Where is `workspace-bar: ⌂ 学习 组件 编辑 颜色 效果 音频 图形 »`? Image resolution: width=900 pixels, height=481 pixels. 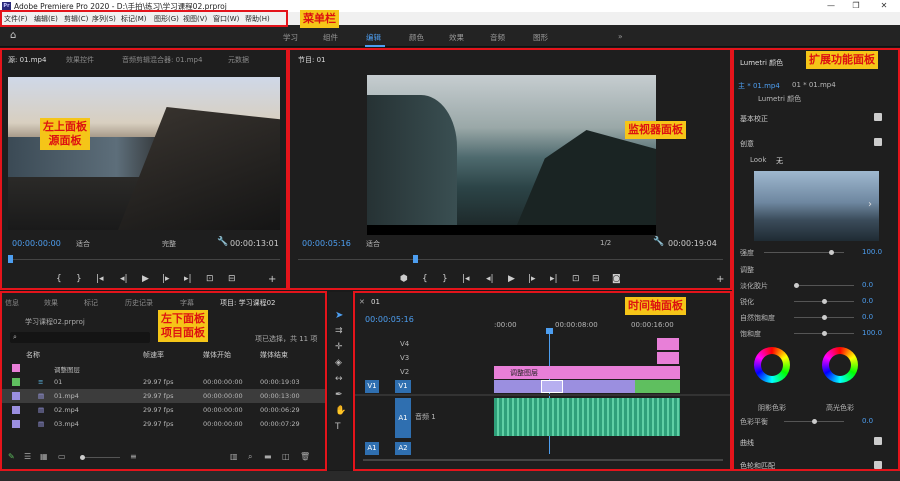 workspace-bar: ⌂ 学习 组件 编辑 颜色 效果 音频 图形 » is located at coordinates (450, 36).